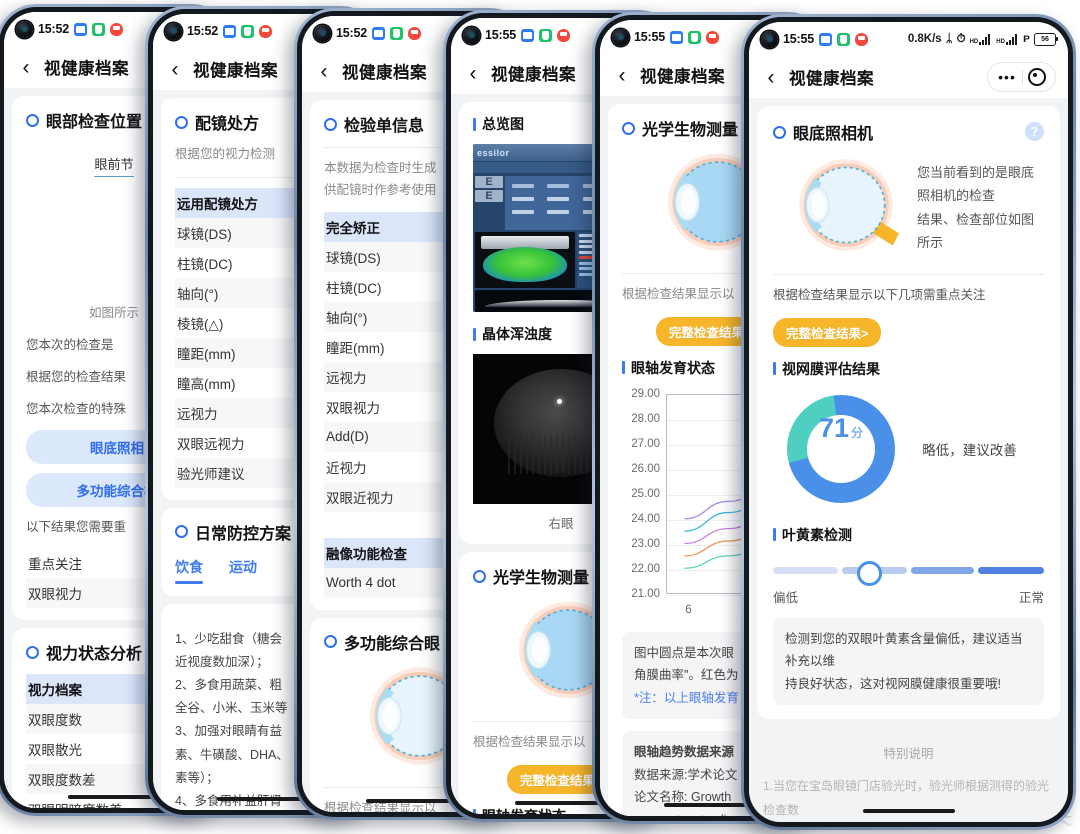 Image resolution: width=1080 pixels, height=834 pixels. Describe the element at coordinates (976, 230) in the screenshot. I see `desc-line: 结果、检查部位如图所示` at that location.